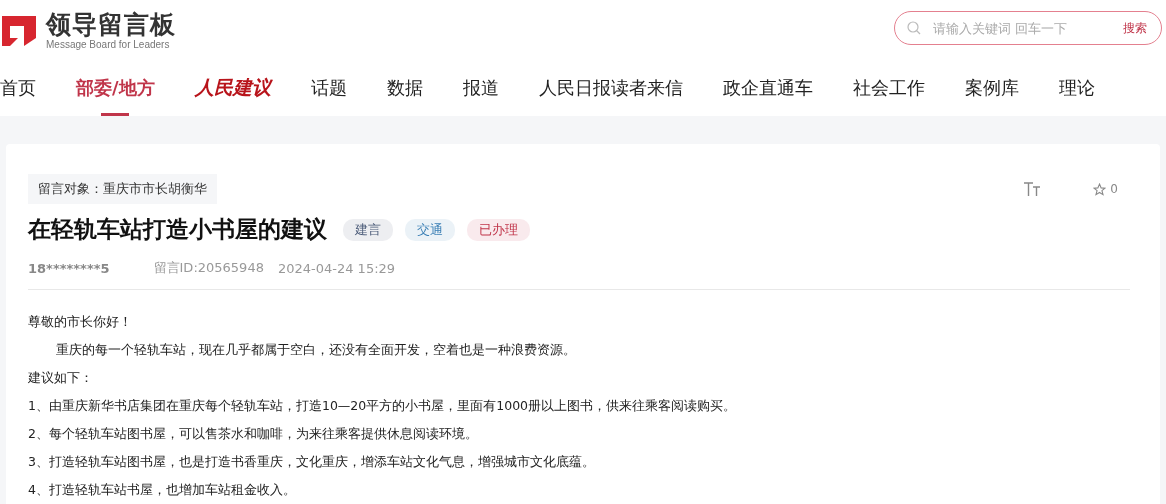  Describe the element at coordinates (610, 88) in the screenshot. I see `nav-tab: 人民日报读者来信` at that location.